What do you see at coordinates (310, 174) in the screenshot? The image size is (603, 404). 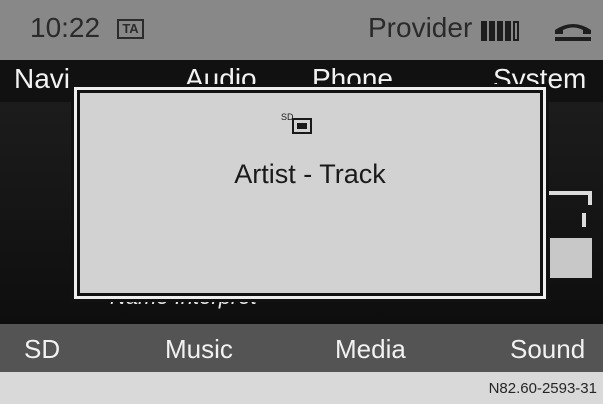 I see `track-title: Artist - Track` at bounding box center [310, 174].